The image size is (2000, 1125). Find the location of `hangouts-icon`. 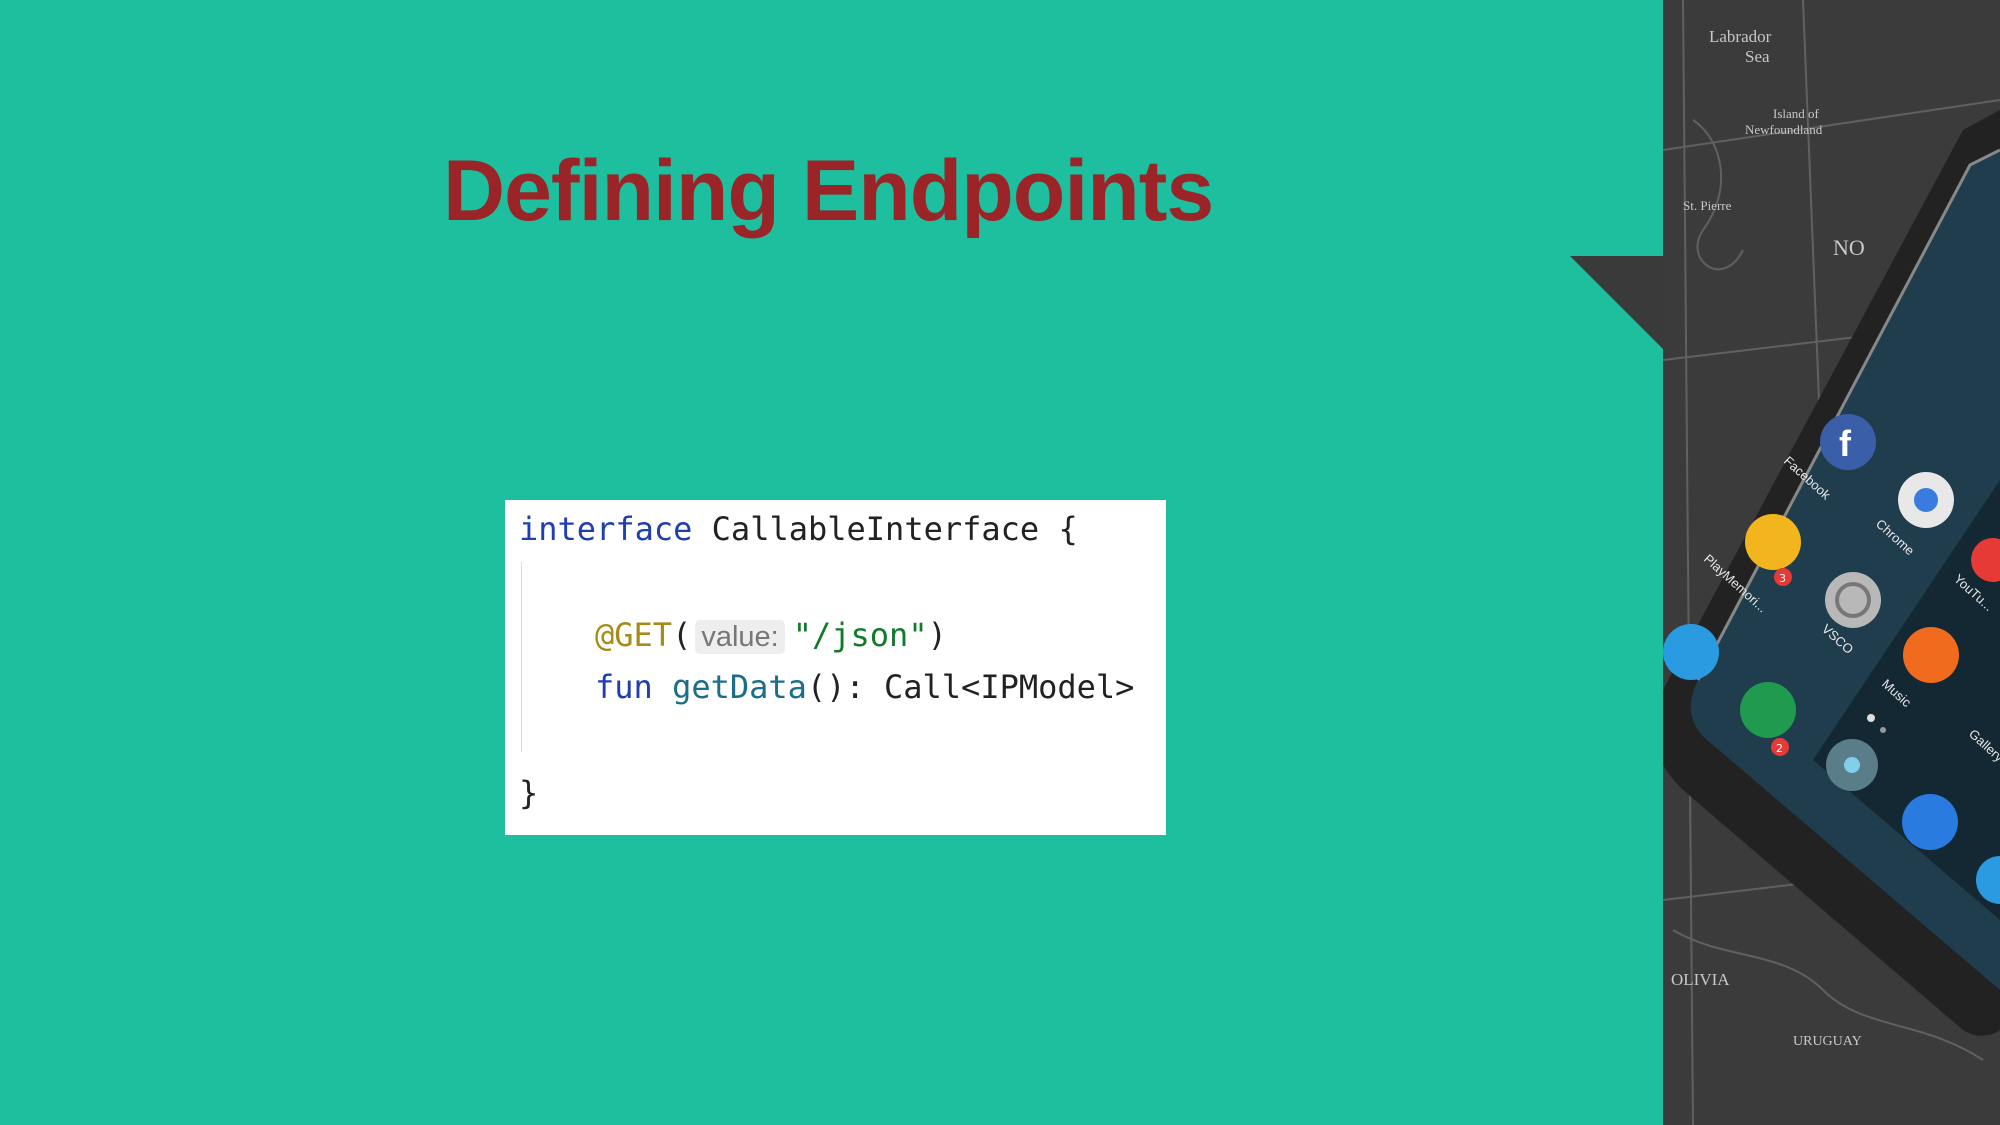

hangouts-icon is located at coordinates (1768, 710).